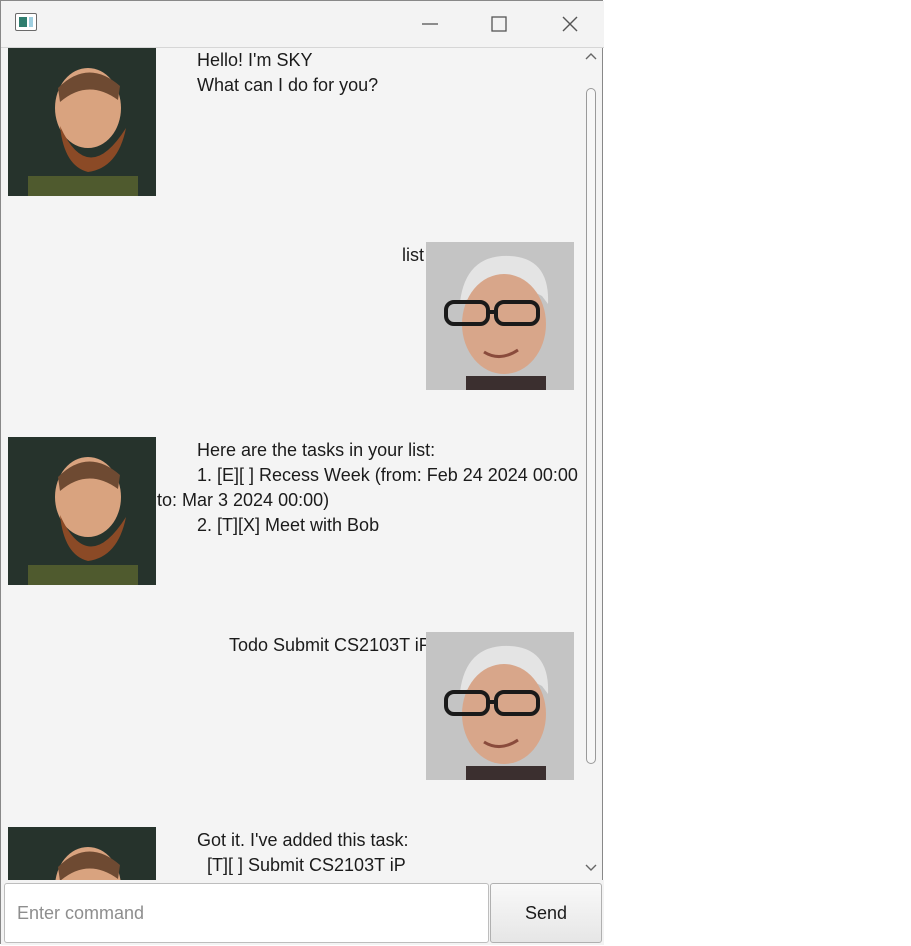 The height and width of the screenshot is (946, 911). I want to click on vertical-scrollbar, so click(591, 464).